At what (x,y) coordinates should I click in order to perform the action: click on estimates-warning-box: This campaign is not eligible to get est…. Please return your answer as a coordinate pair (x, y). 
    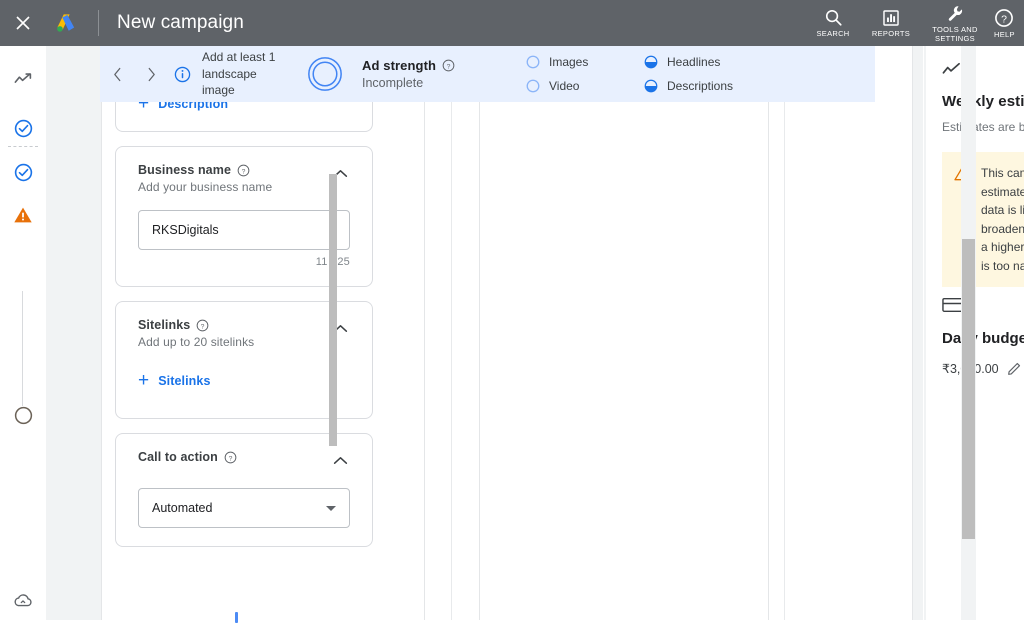
    Looking at the image, I should click on (983, 219).